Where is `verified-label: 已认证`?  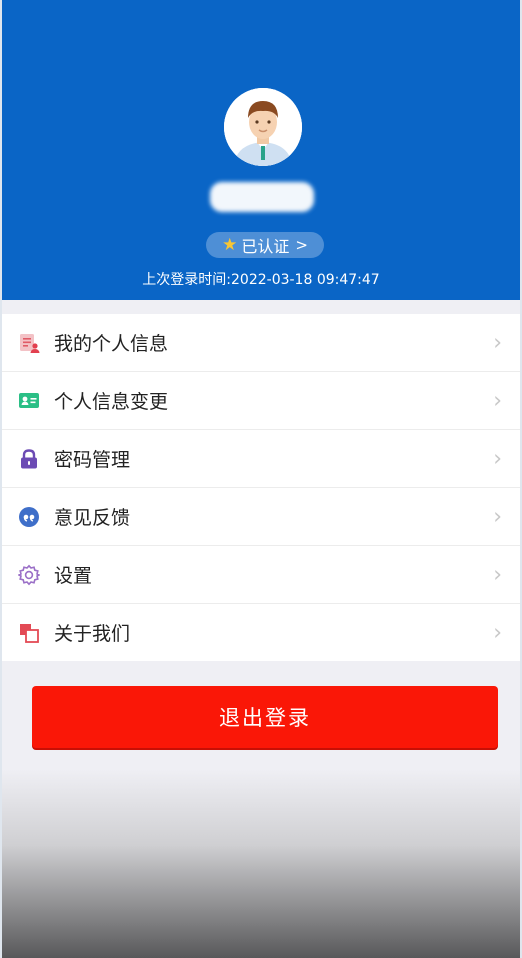
verified-label: 已认证 is located at coordinates (265, 246).